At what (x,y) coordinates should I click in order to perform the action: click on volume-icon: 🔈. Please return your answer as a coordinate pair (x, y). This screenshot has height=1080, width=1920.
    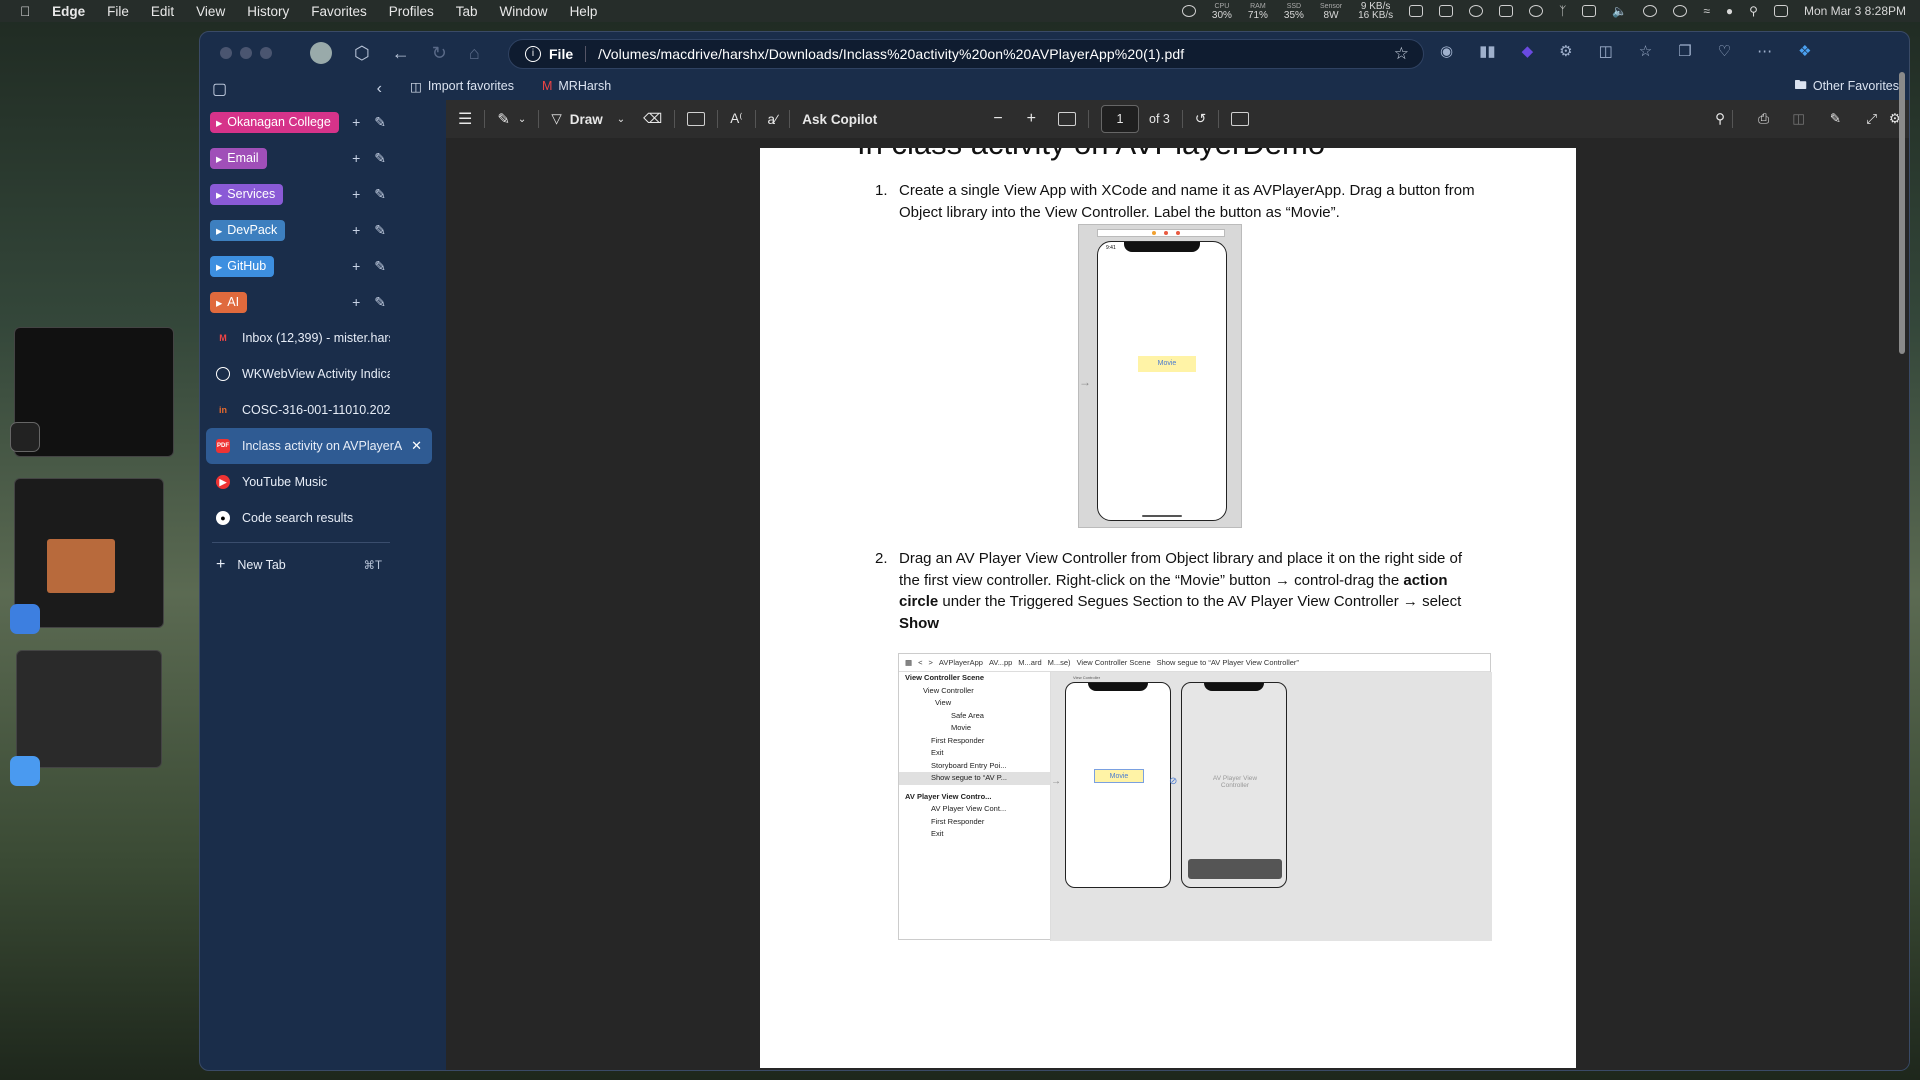
    Looking at the image, I should click on (1619, 11).